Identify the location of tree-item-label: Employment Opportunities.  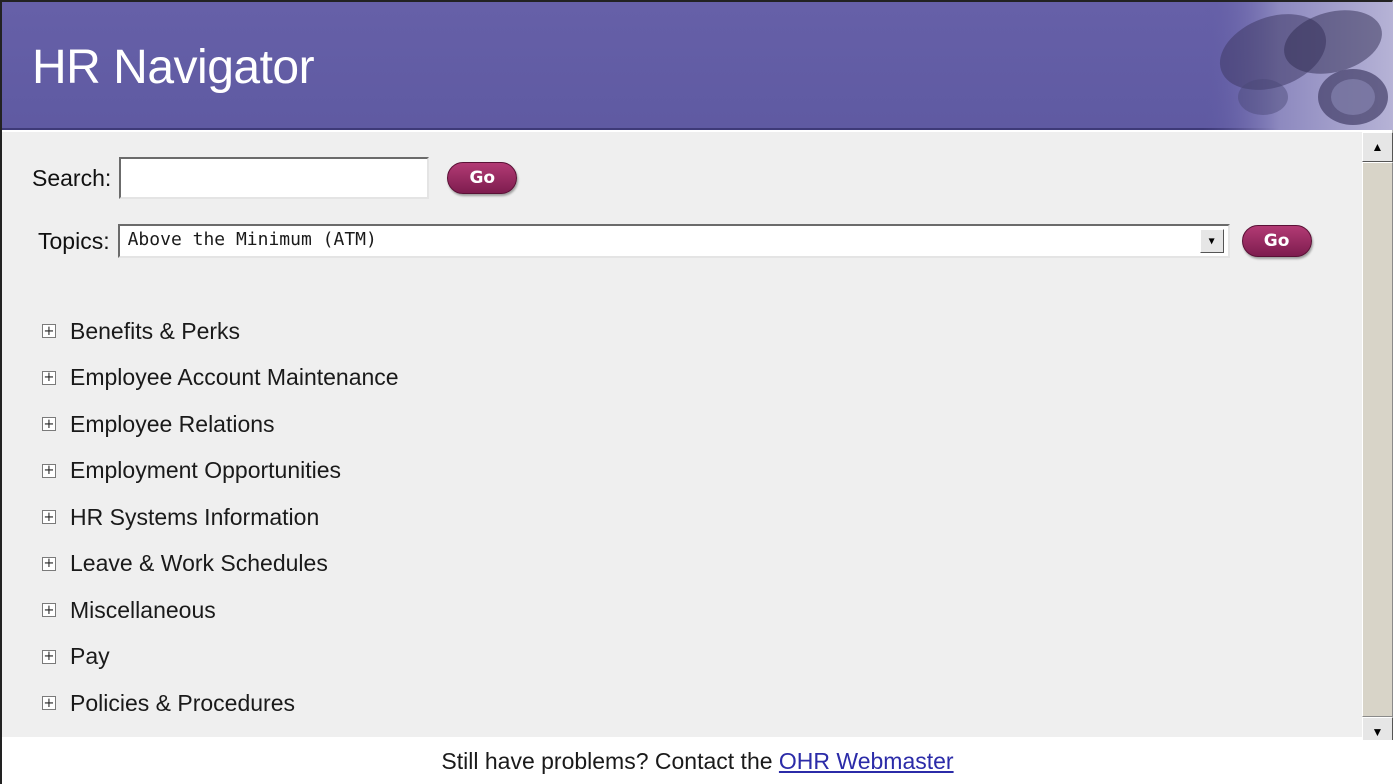
(205, 470).